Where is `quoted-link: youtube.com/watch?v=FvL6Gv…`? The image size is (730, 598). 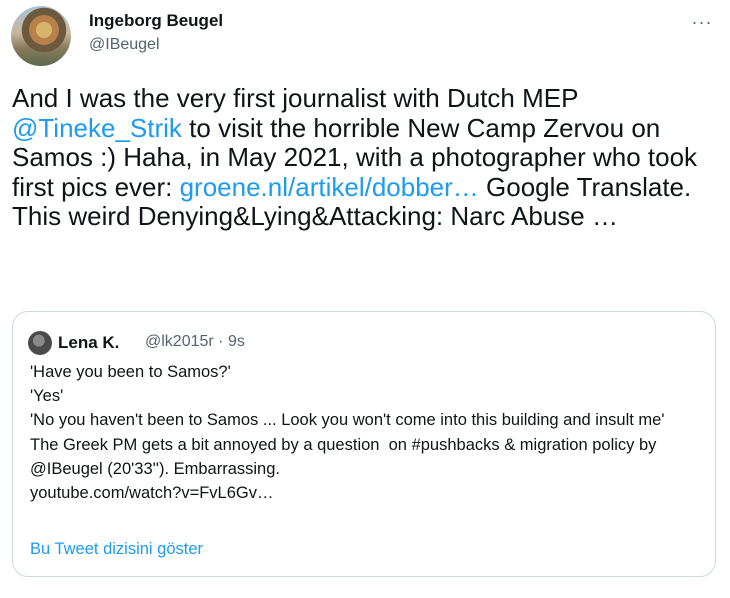 quoted-link: youtube.com/watch?v=FvL6Gv… is located at coordinates (367, 493).